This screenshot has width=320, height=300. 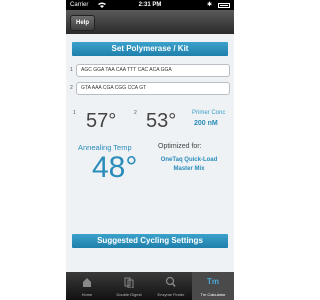 I want to click on primer-2-row: 2 GTA AAA CGA CGG CCA GT, so click(x=150, y=89).